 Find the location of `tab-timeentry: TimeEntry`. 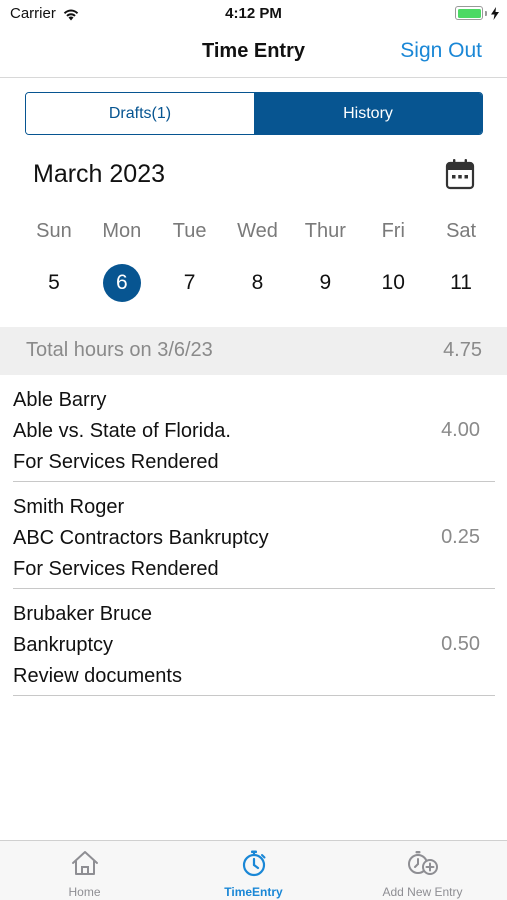

tab-timeentry: TimeEntry is located at coordinates (253, 870).